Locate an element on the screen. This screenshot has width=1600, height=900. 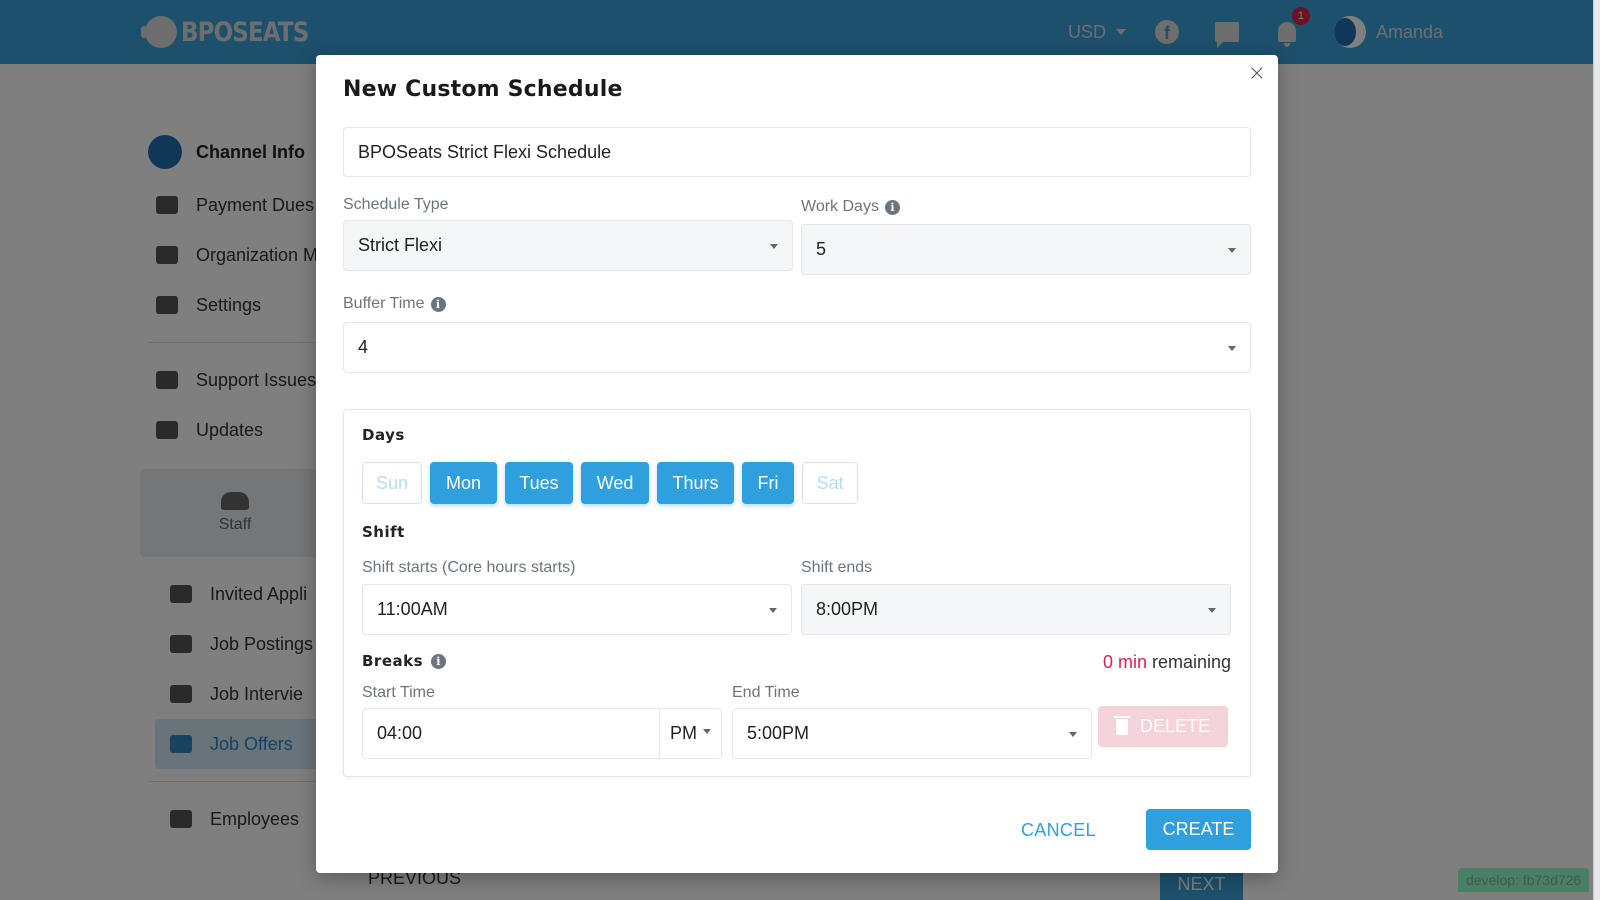
day-toggle-tues: Tues is located at coordinates (539, 483).